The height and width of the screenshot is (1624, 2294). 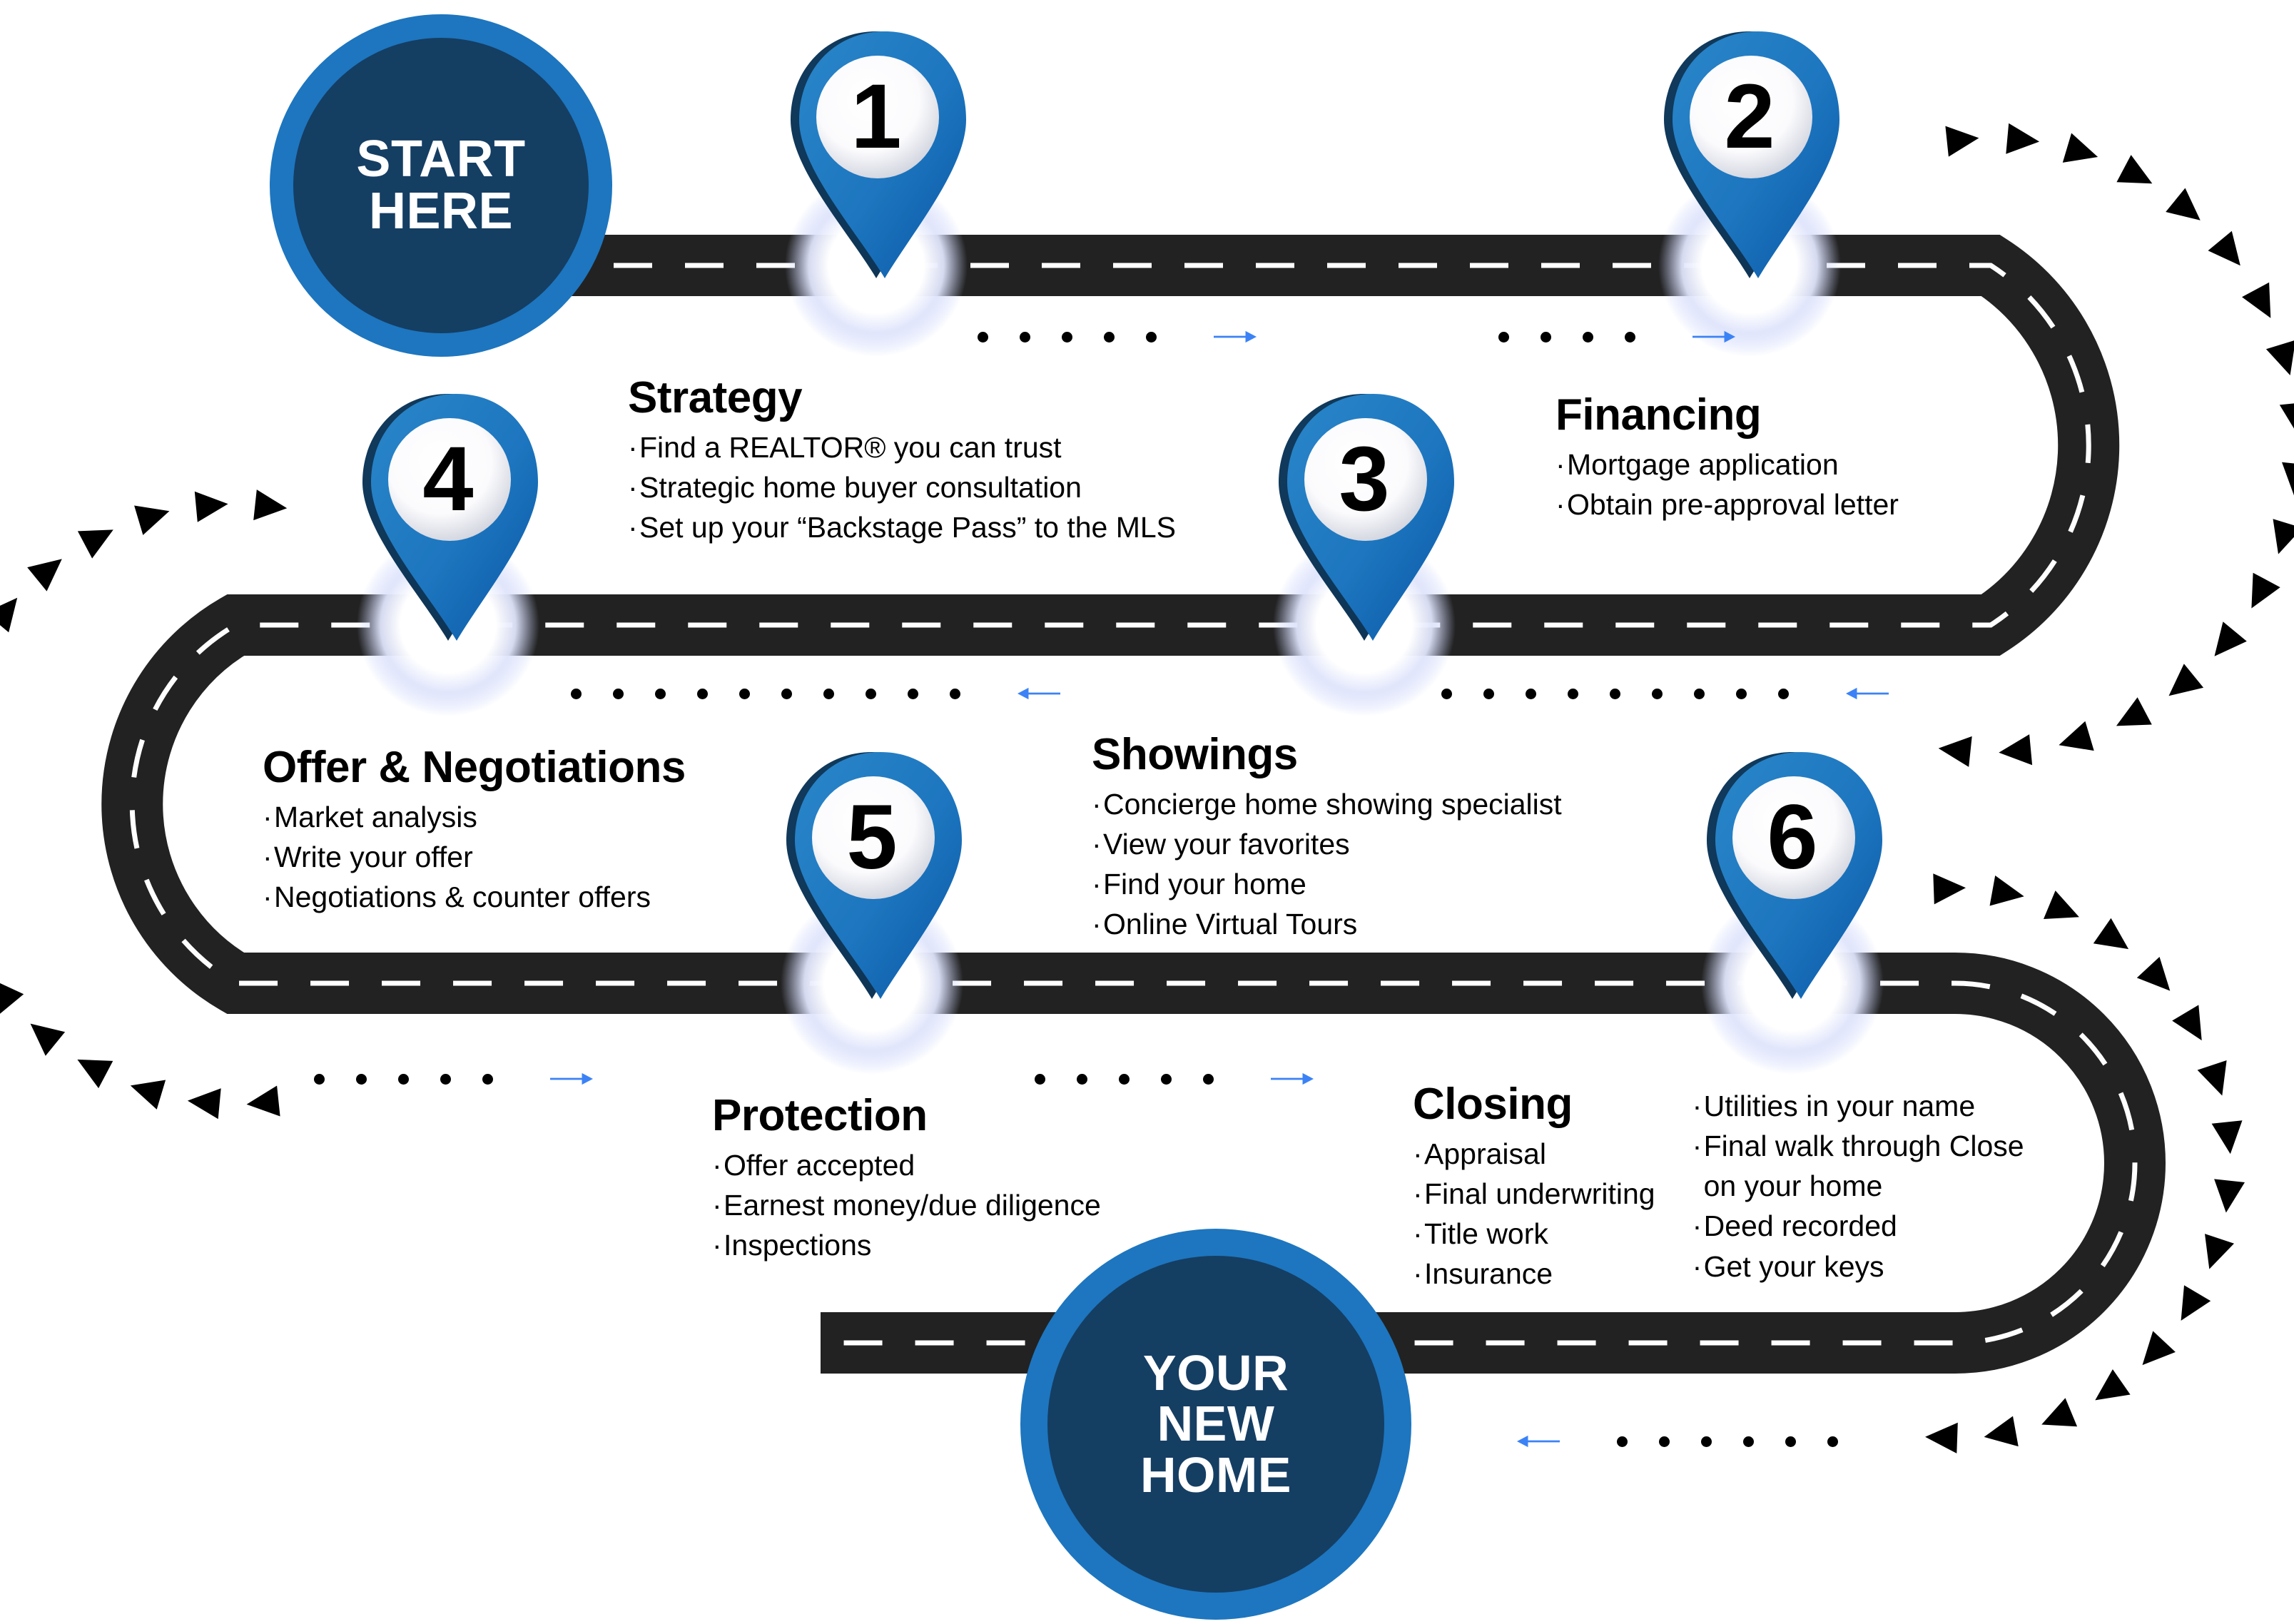 I want to click on list-item: ·Final underwriting, so click(x=1534, y=1194).